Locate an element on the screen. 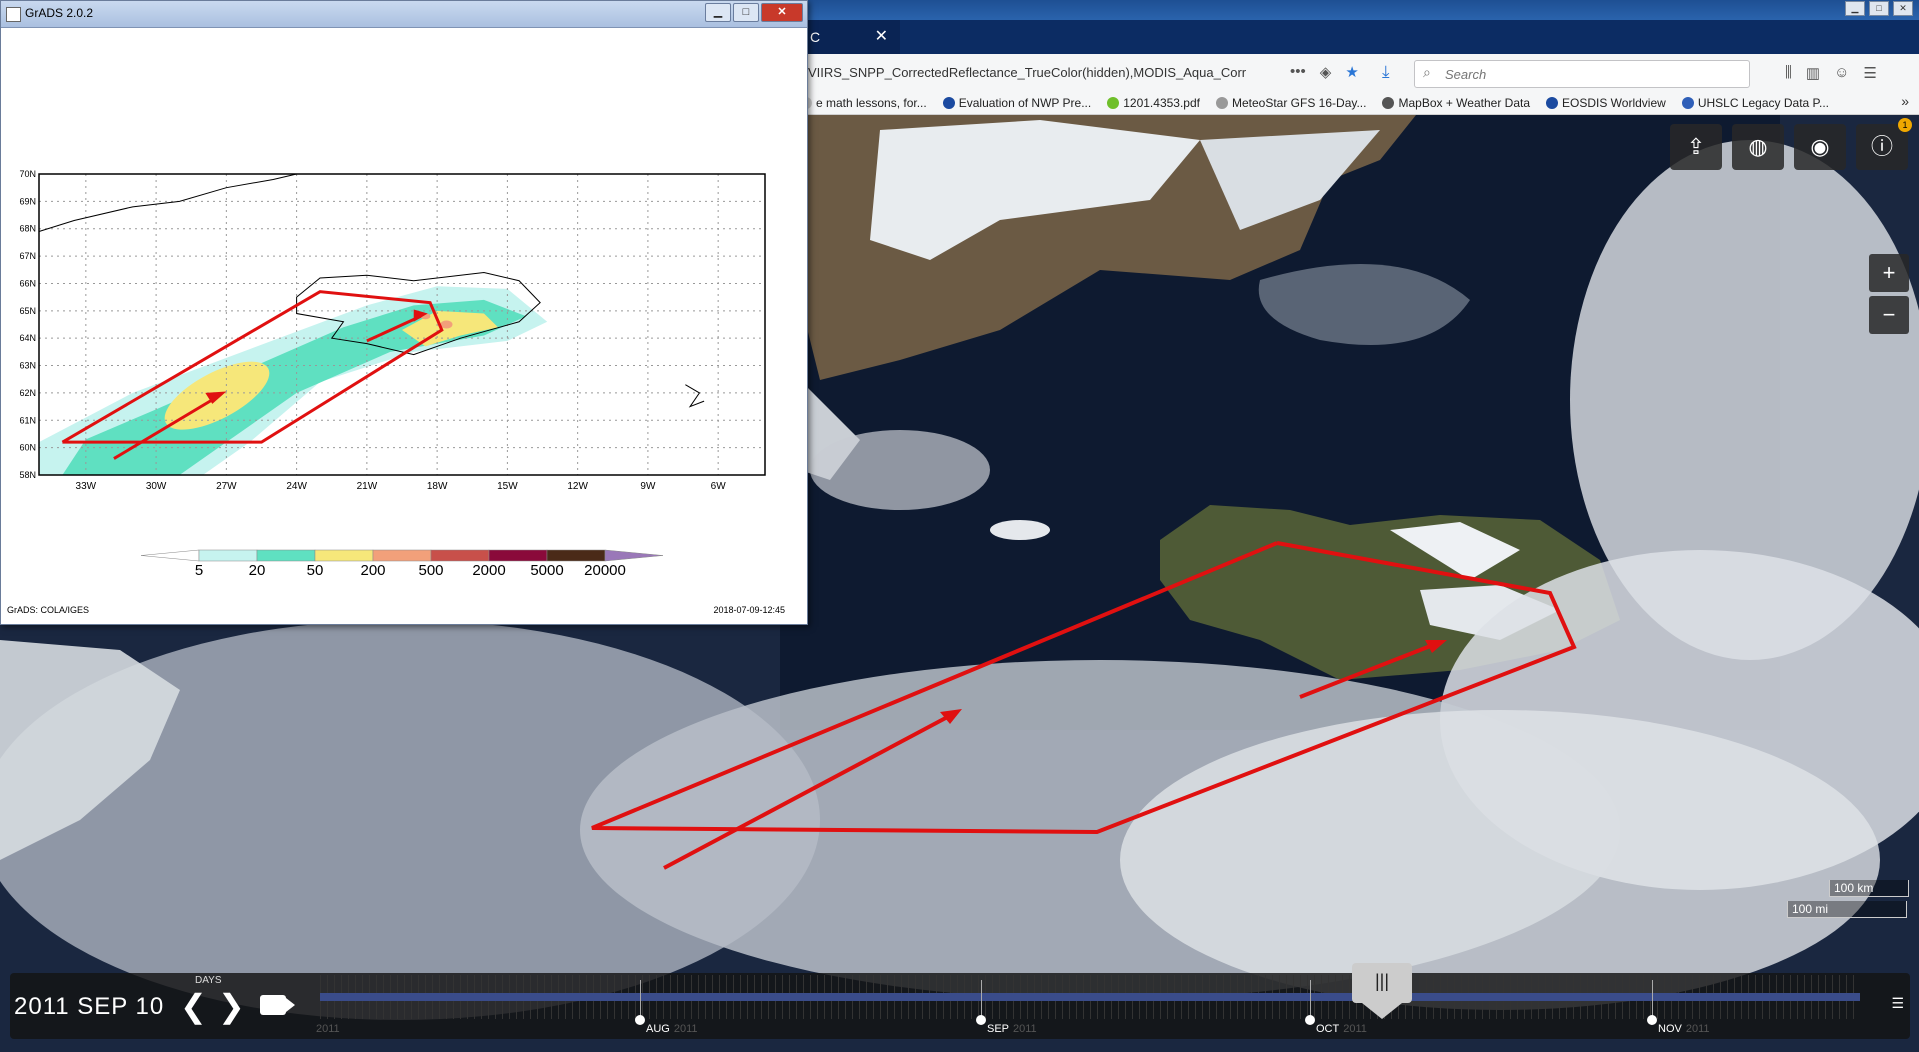  maximize-button: □ is located at coordinates (1879, 8).